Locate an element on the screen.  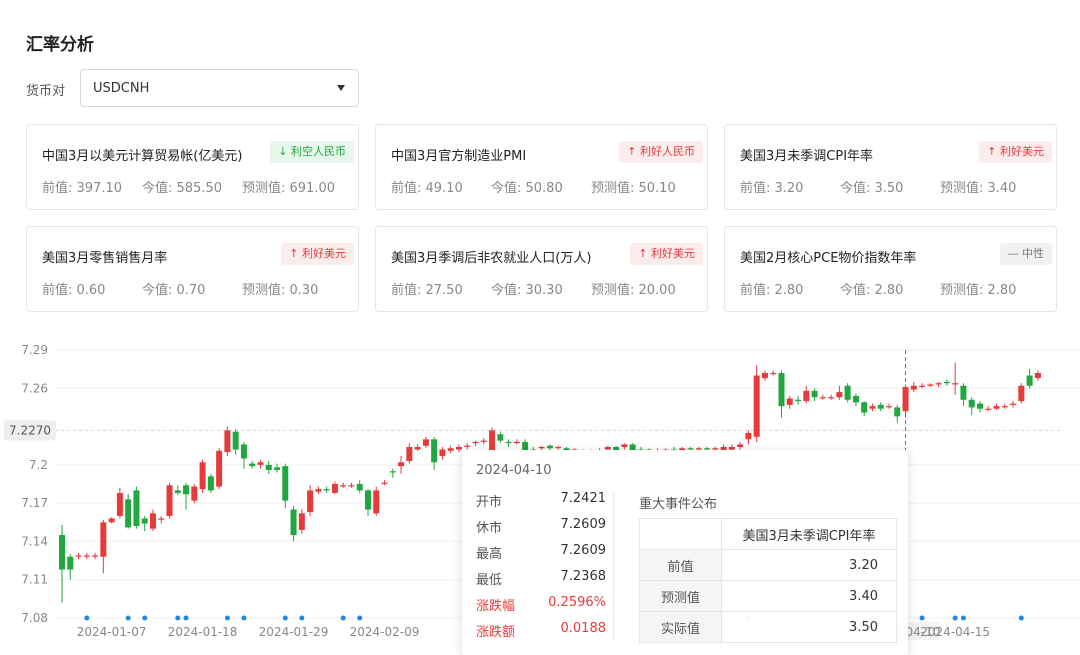
caret-down-icon is located at coordinates (341, 88).